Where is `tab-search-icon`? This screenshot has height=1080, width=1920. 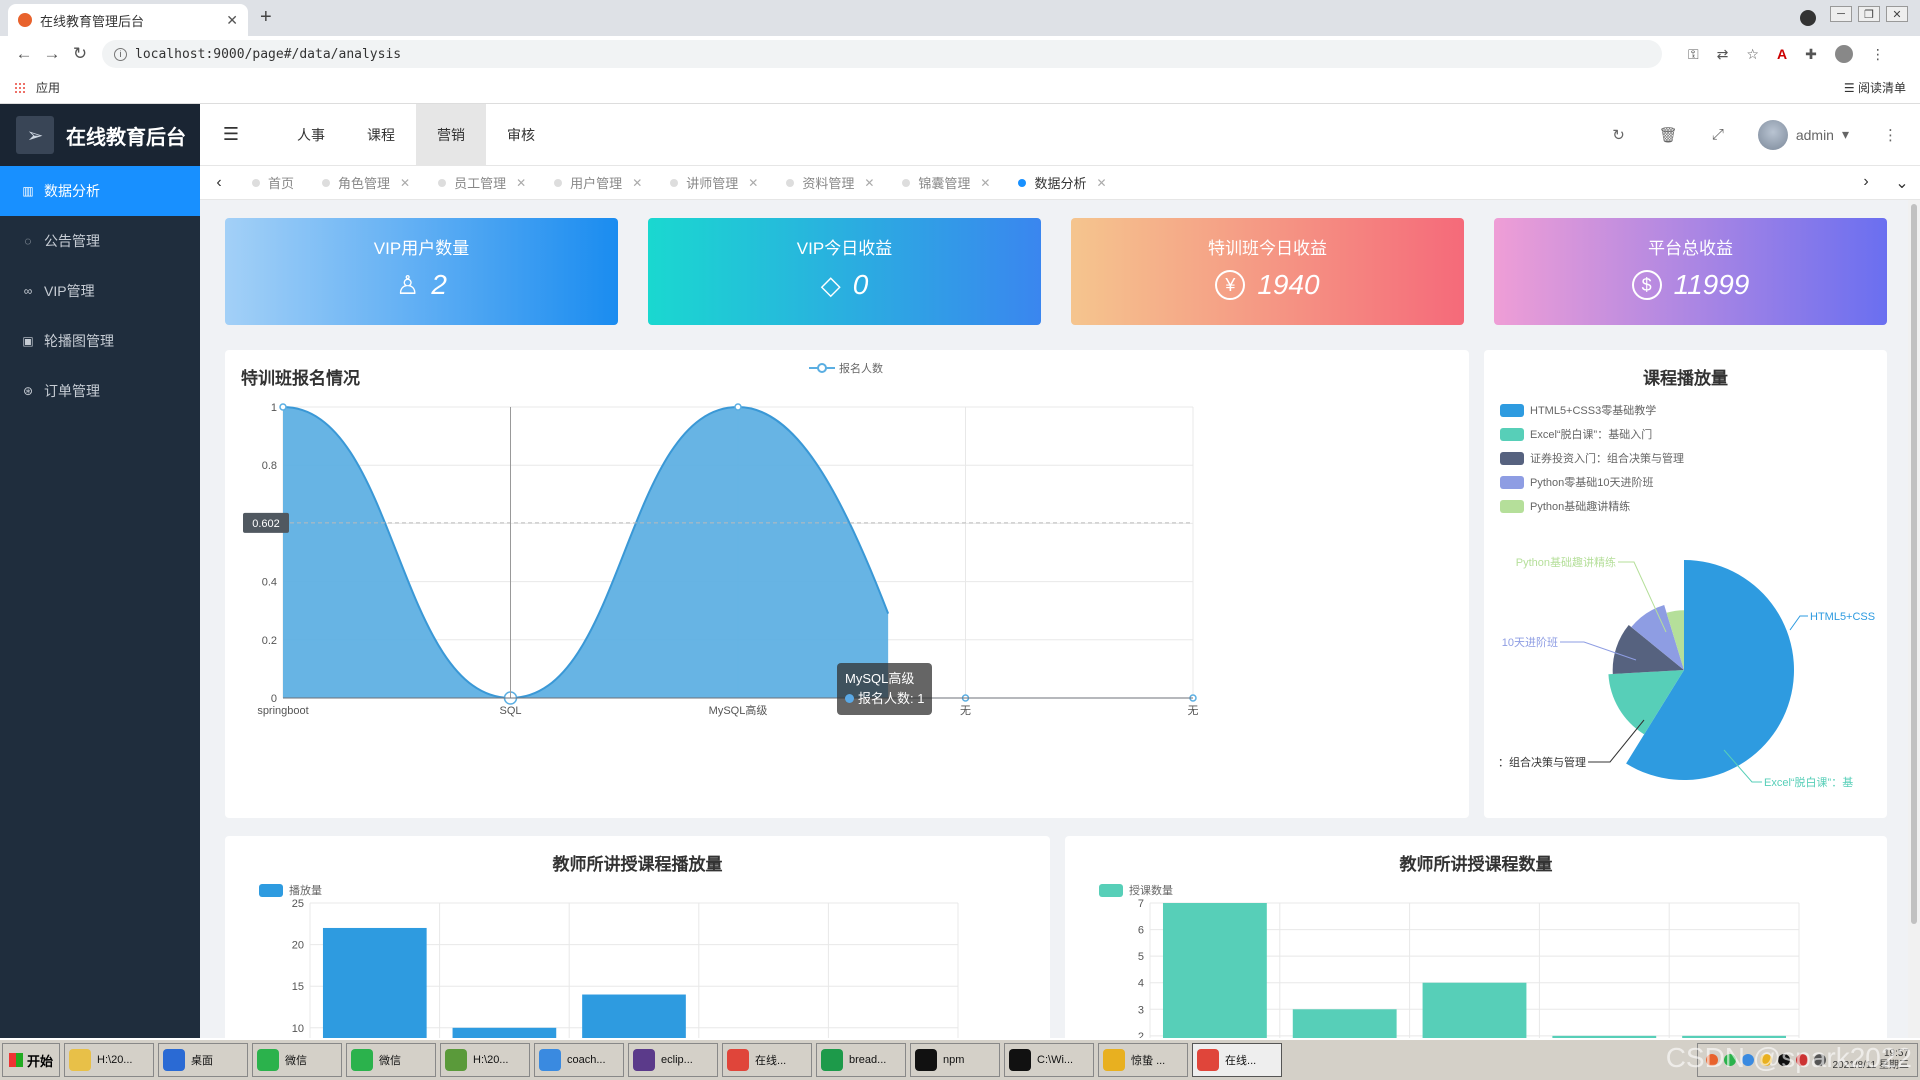
tab-search-icon is located at coordinates (1808, 18).